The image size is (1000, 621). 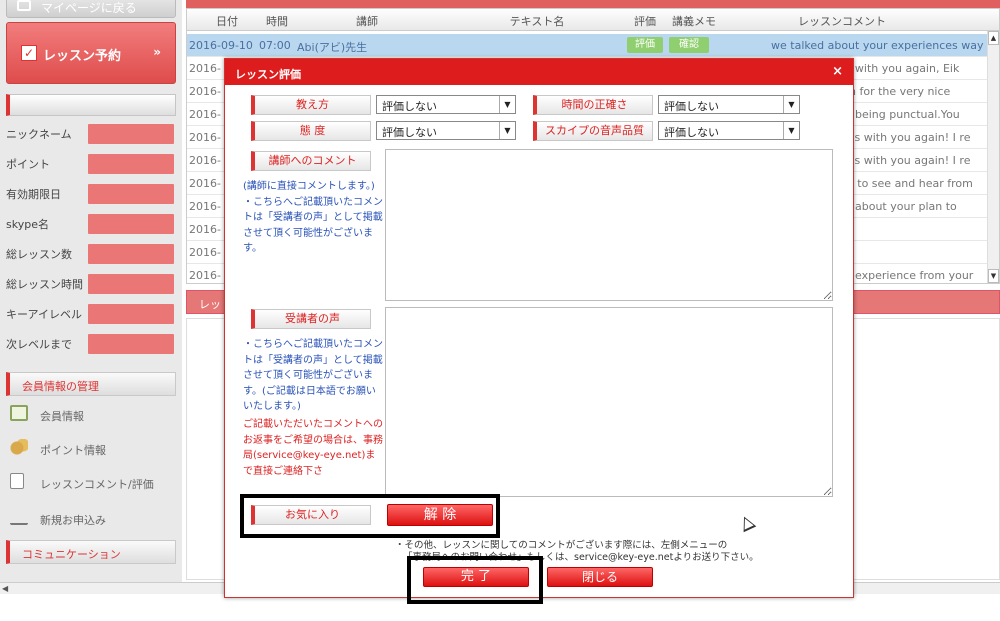 I want to click on teaching-label: 教え方, so click(x=311, y=105).